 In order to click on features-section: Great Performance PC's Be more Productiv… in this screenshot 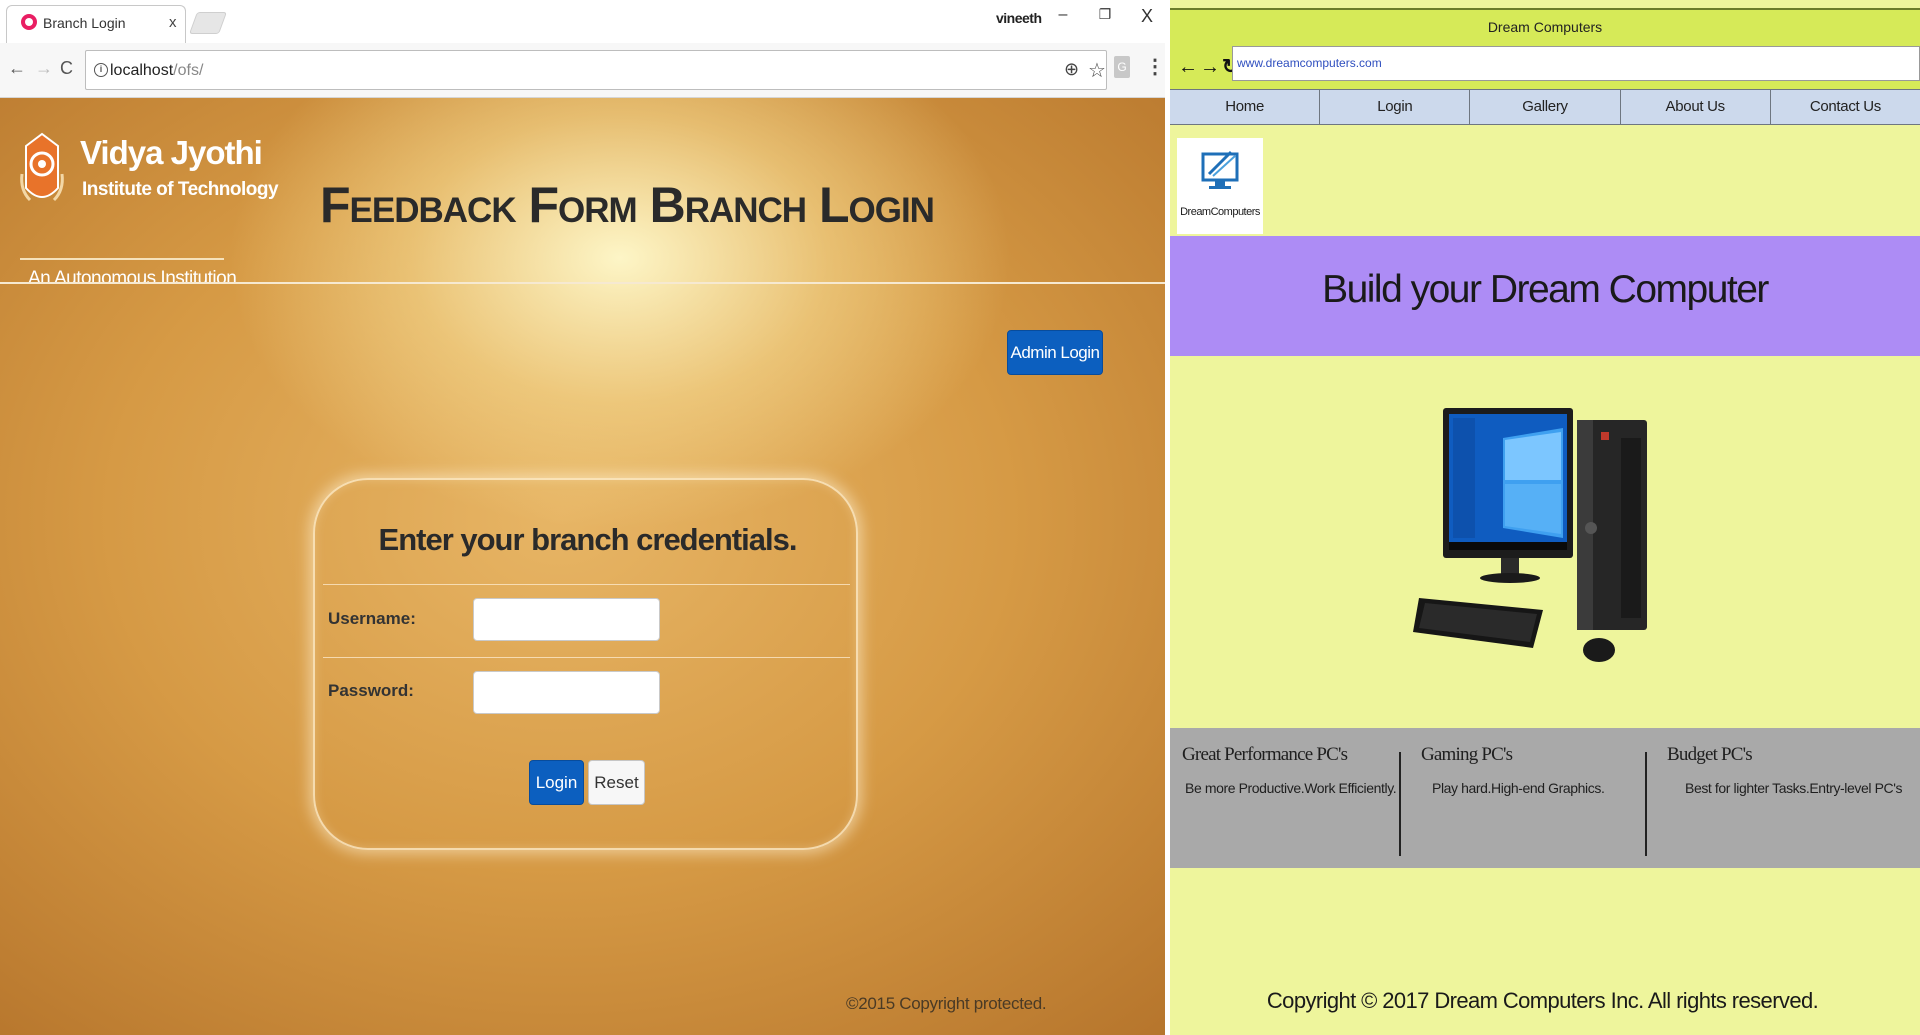, I will do `click(1545, 798)`.